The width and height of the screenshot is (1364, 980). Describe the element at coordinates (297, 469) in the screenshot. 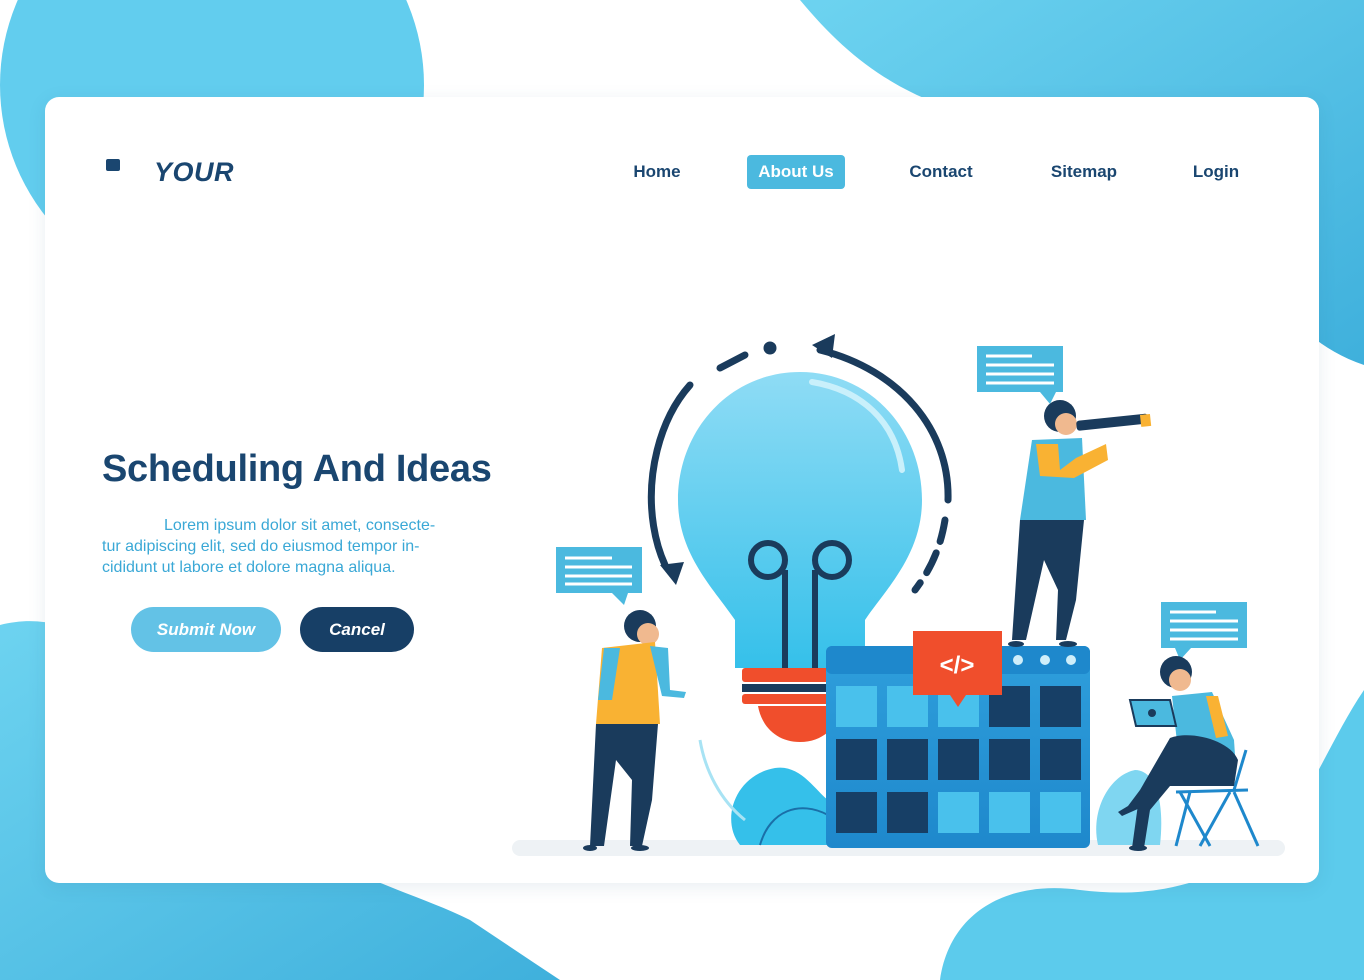

I see `hero-title: Scheduling And Ideas` at that location.